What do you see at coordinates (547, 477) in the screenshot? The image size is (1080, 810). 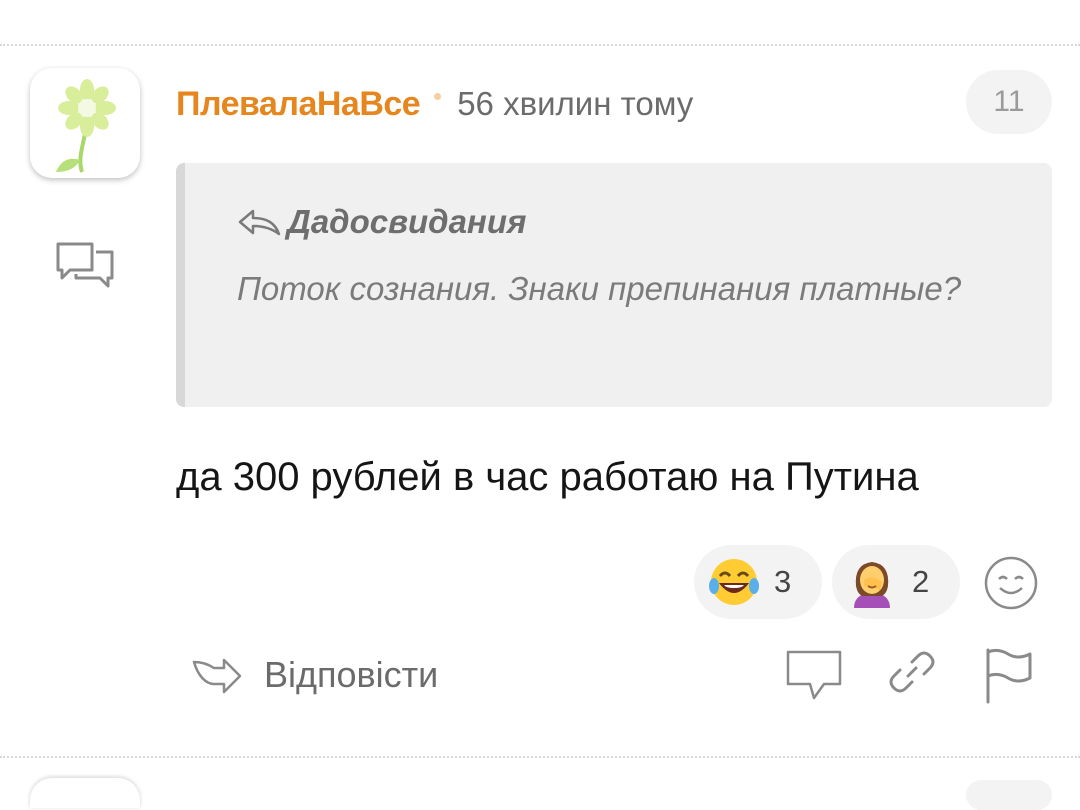 I see `comment-body: да 300 рублей в час работаю на Путина` at bounding box center [547, 477].